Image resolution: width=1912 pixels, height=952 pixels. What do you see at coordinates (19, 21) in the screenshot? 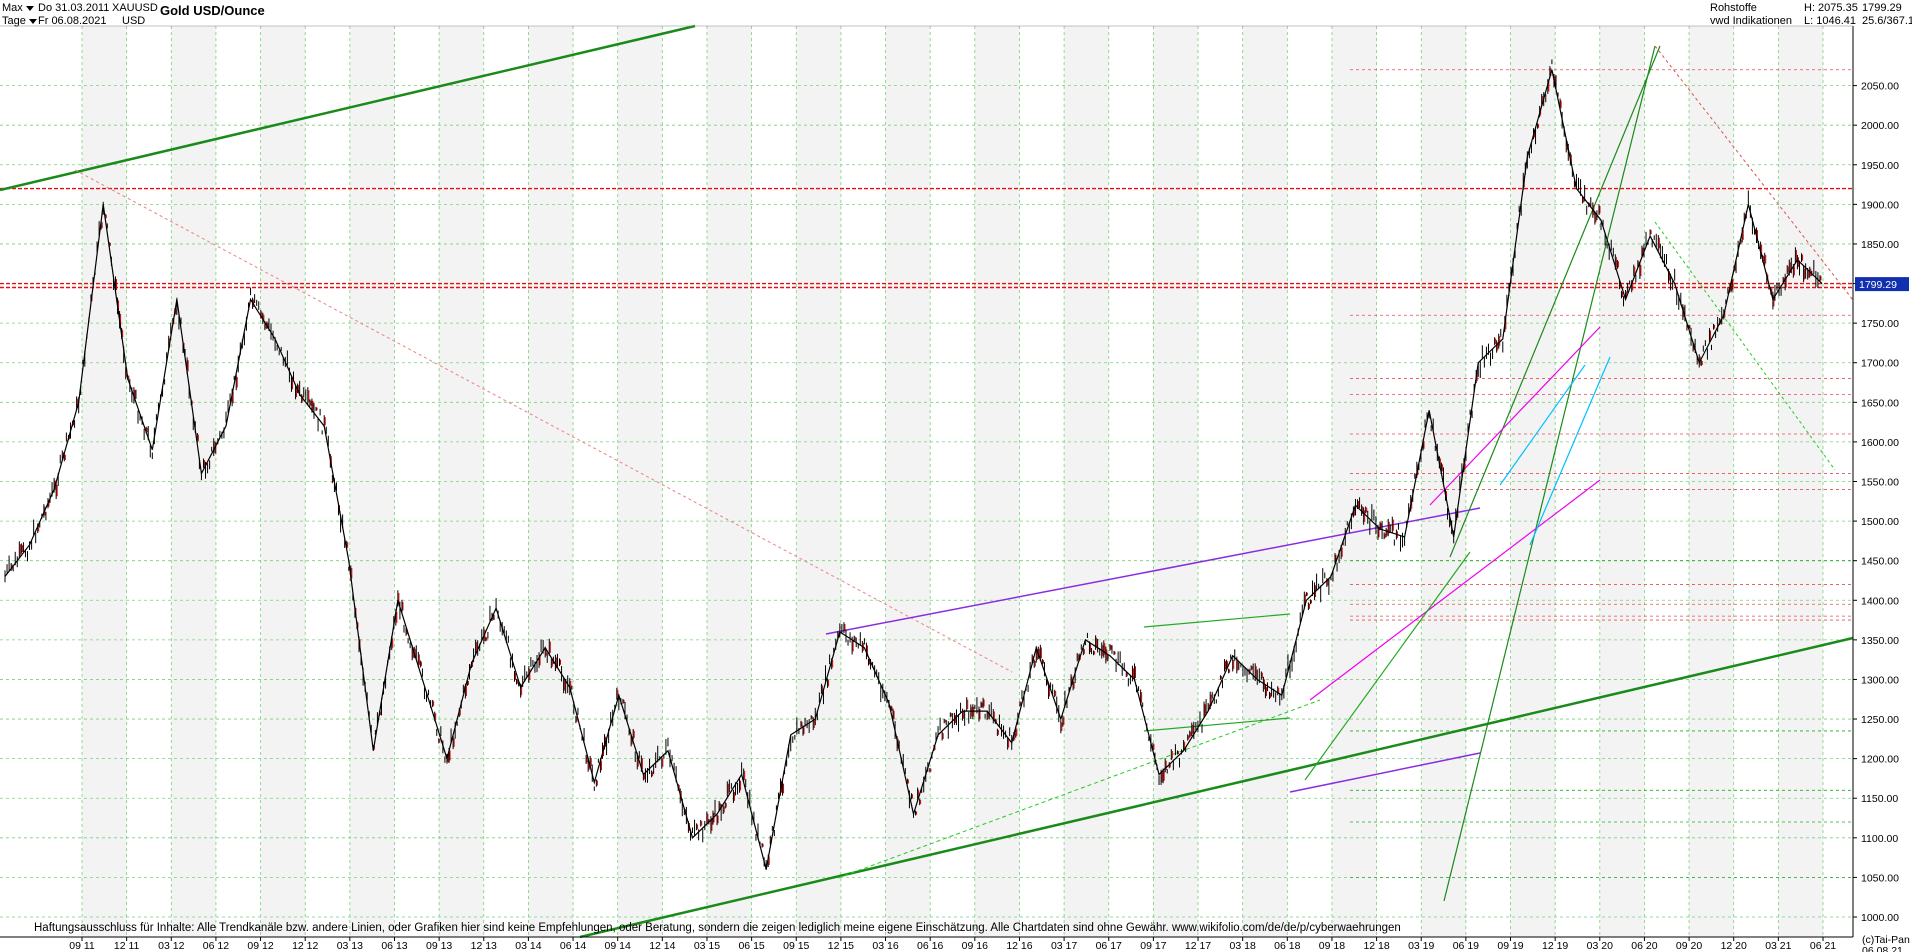
I see `period-selector: Tage` at bounding box center [19, 21].